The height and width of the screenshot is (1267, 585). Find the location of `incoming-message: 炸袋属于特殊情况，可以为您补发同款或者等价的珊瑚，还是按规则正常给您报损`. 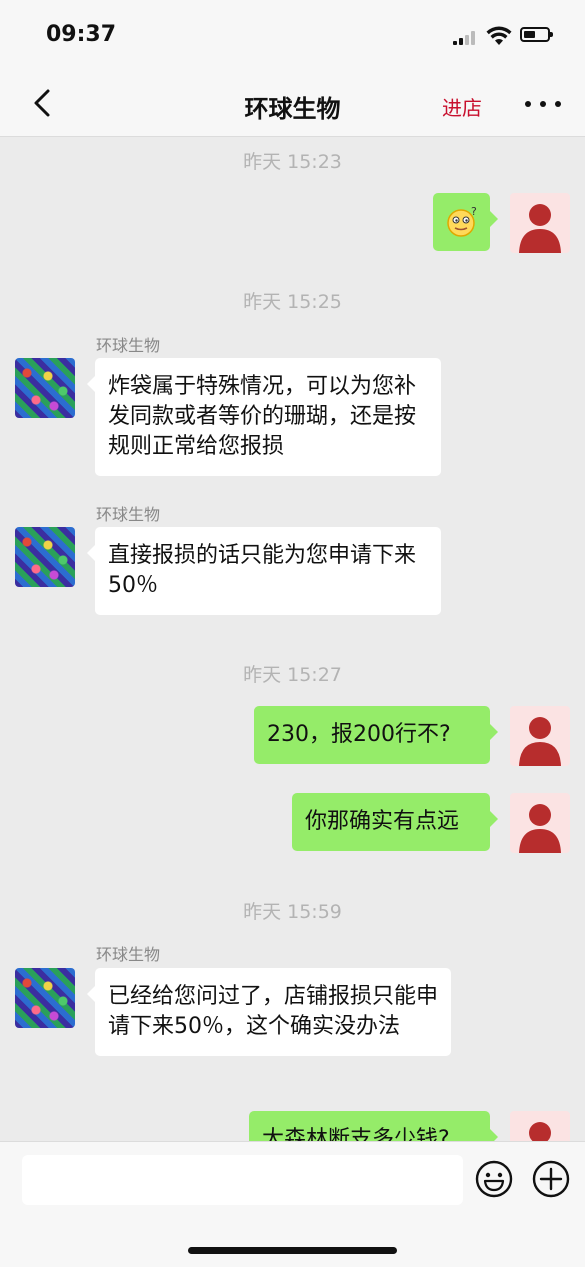

incoming-message: 炸袋属于特殊情况，可以为您补发同款或者等价的珊瑚，还是按规则正常给您报损 is located at coordinates (264, 417).